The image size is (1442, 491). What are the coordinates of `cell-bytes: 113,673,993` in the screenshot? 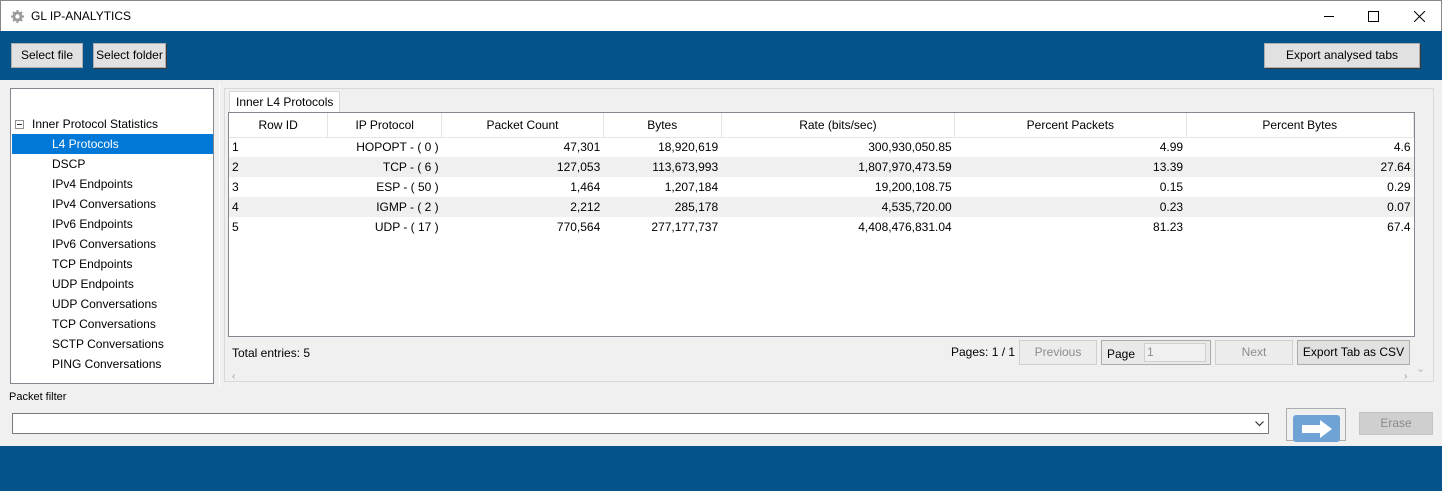 It's located at (662, 167).